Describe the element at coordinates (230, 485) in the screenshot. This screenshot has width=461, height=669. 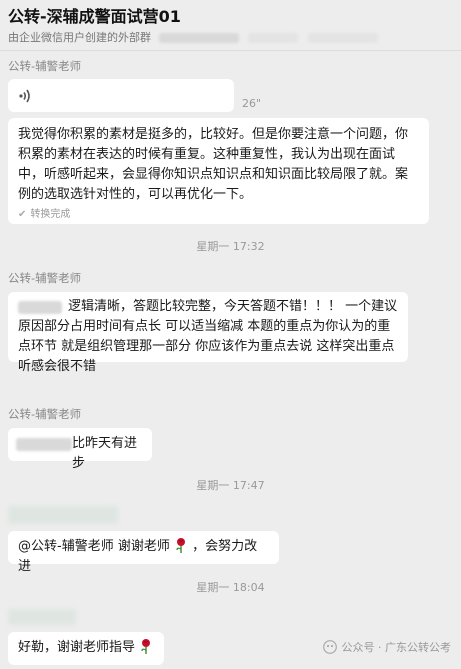
I see `timestamp: 星期一 17:47` at that location.